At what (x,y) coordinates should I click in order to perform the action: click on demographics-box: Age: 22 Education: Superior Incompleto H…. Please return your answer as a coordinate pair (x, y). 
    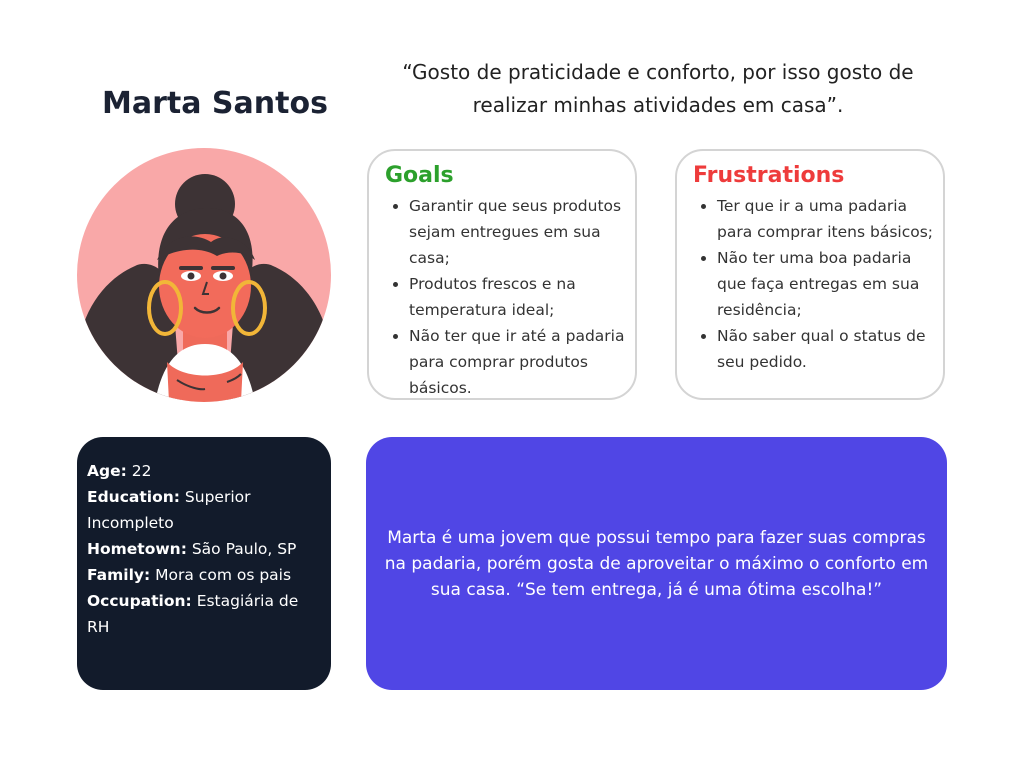
    Looking at the image, I should click on (204, 563).